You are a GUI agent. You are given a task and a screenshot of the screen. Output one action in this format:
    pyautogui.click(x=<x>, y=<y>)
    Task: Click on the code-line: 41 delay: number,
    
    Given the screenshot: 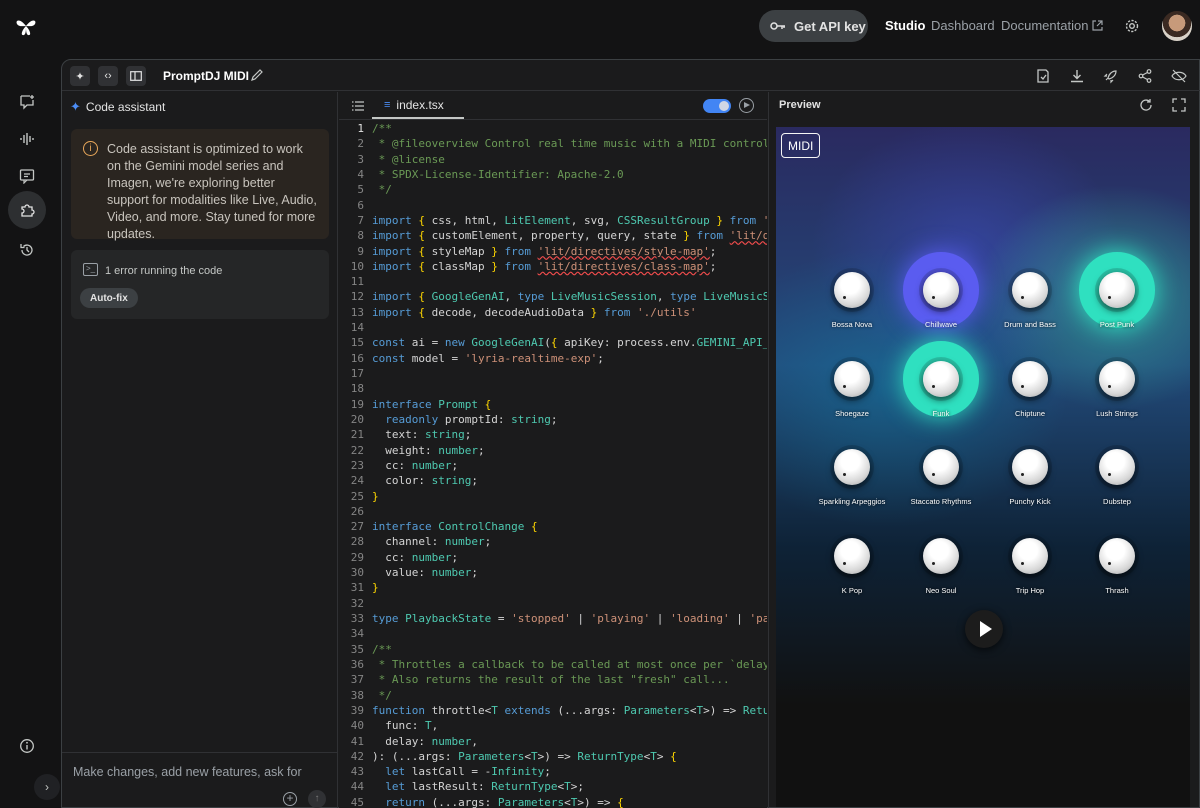 What is the action you would take?
    pyautogui.click(x=553, y=741)
    